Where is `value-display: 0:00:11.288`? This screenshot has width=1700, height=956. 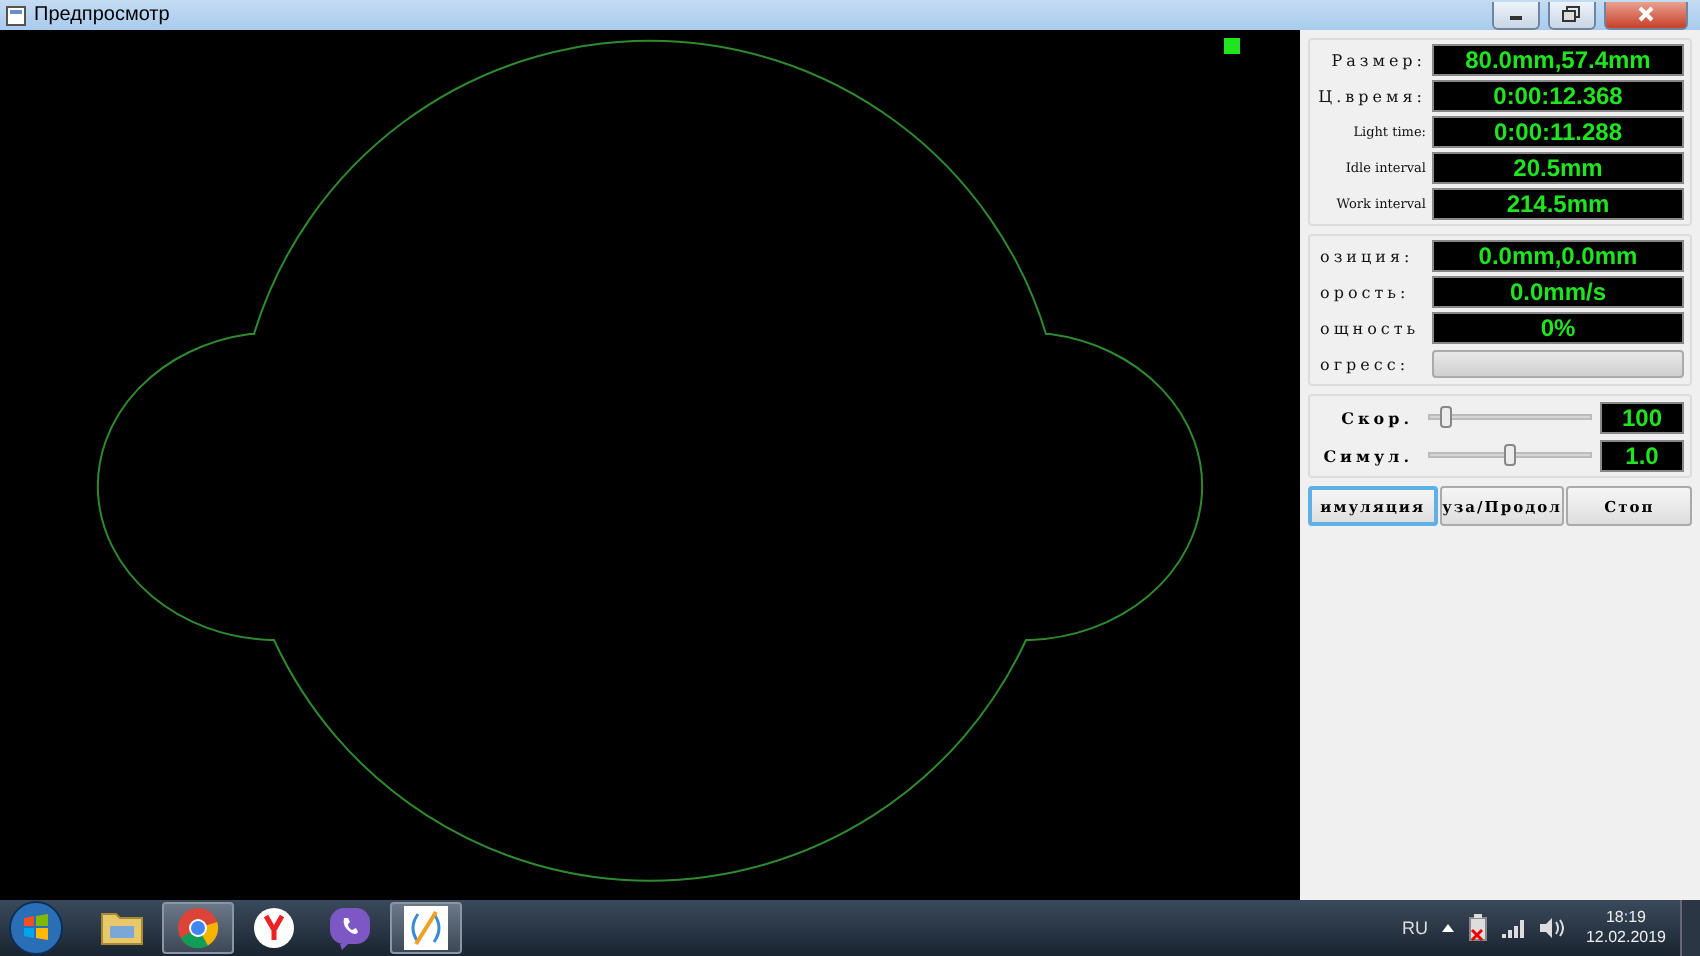 value-display: 0:00:11.288 is located at coordinates (1558, 132).